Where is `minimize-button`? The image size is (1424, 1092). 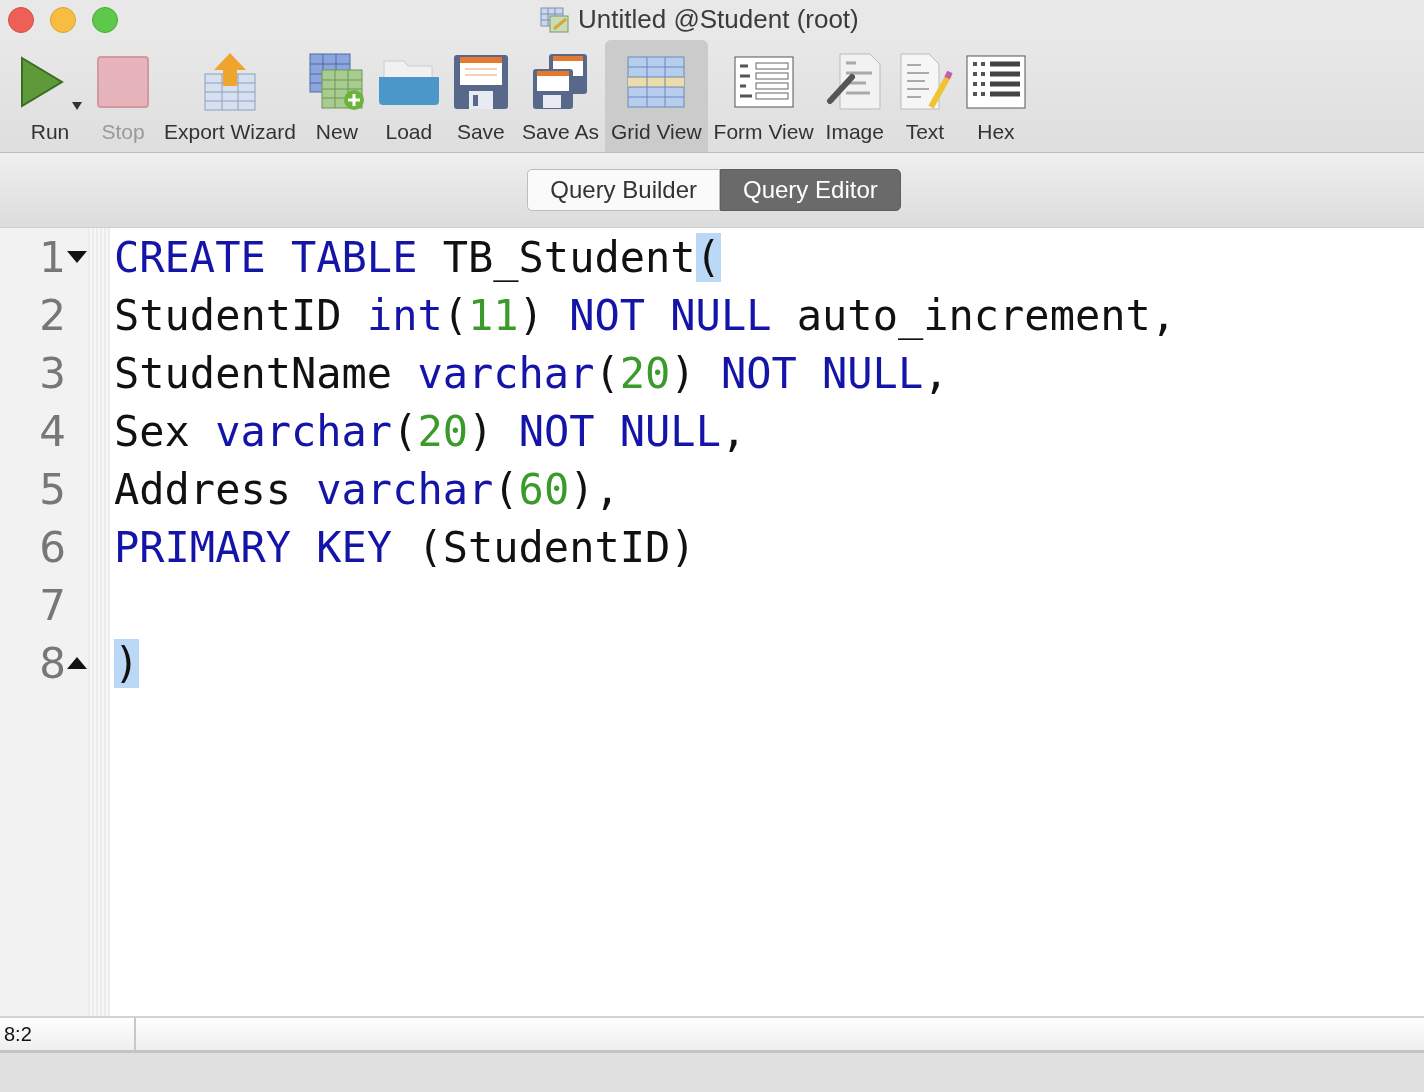 minimize-button is located at coordinates (63, 20).